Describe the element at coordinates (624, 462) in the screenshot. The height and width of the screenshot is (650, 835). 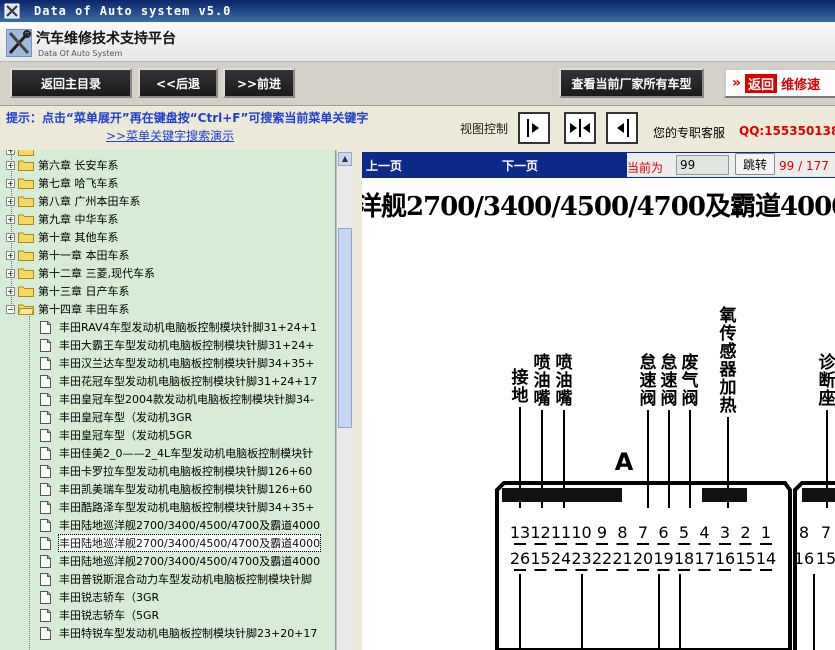
I see `connector-letter: A` at that location.